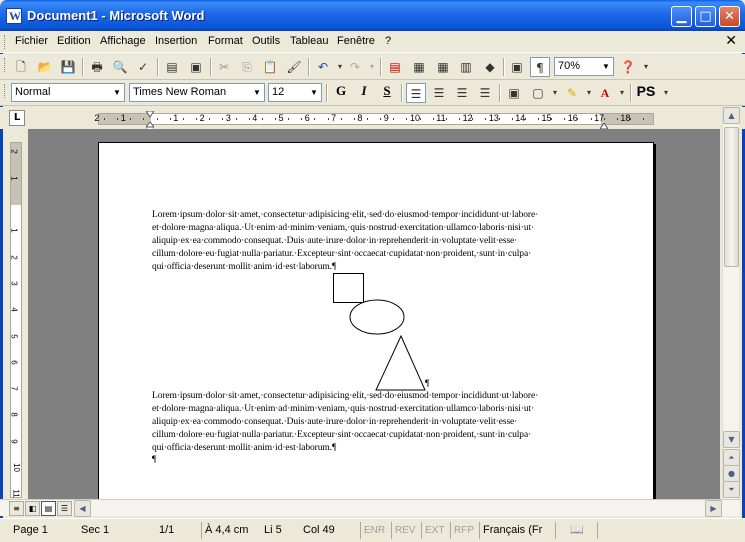  I want to click on close-document-icon: ✕, so click(731, 41).